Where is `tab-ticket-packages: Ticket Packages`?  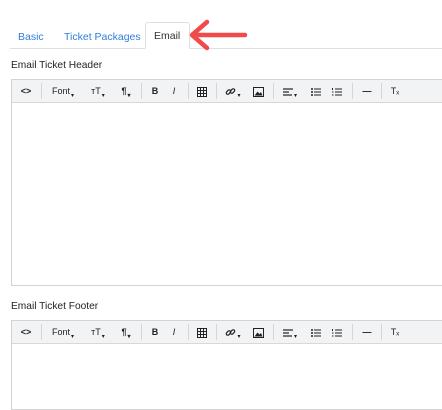
tab-ticket-packages: Ticket Packages is located at coordinates (102, 37).